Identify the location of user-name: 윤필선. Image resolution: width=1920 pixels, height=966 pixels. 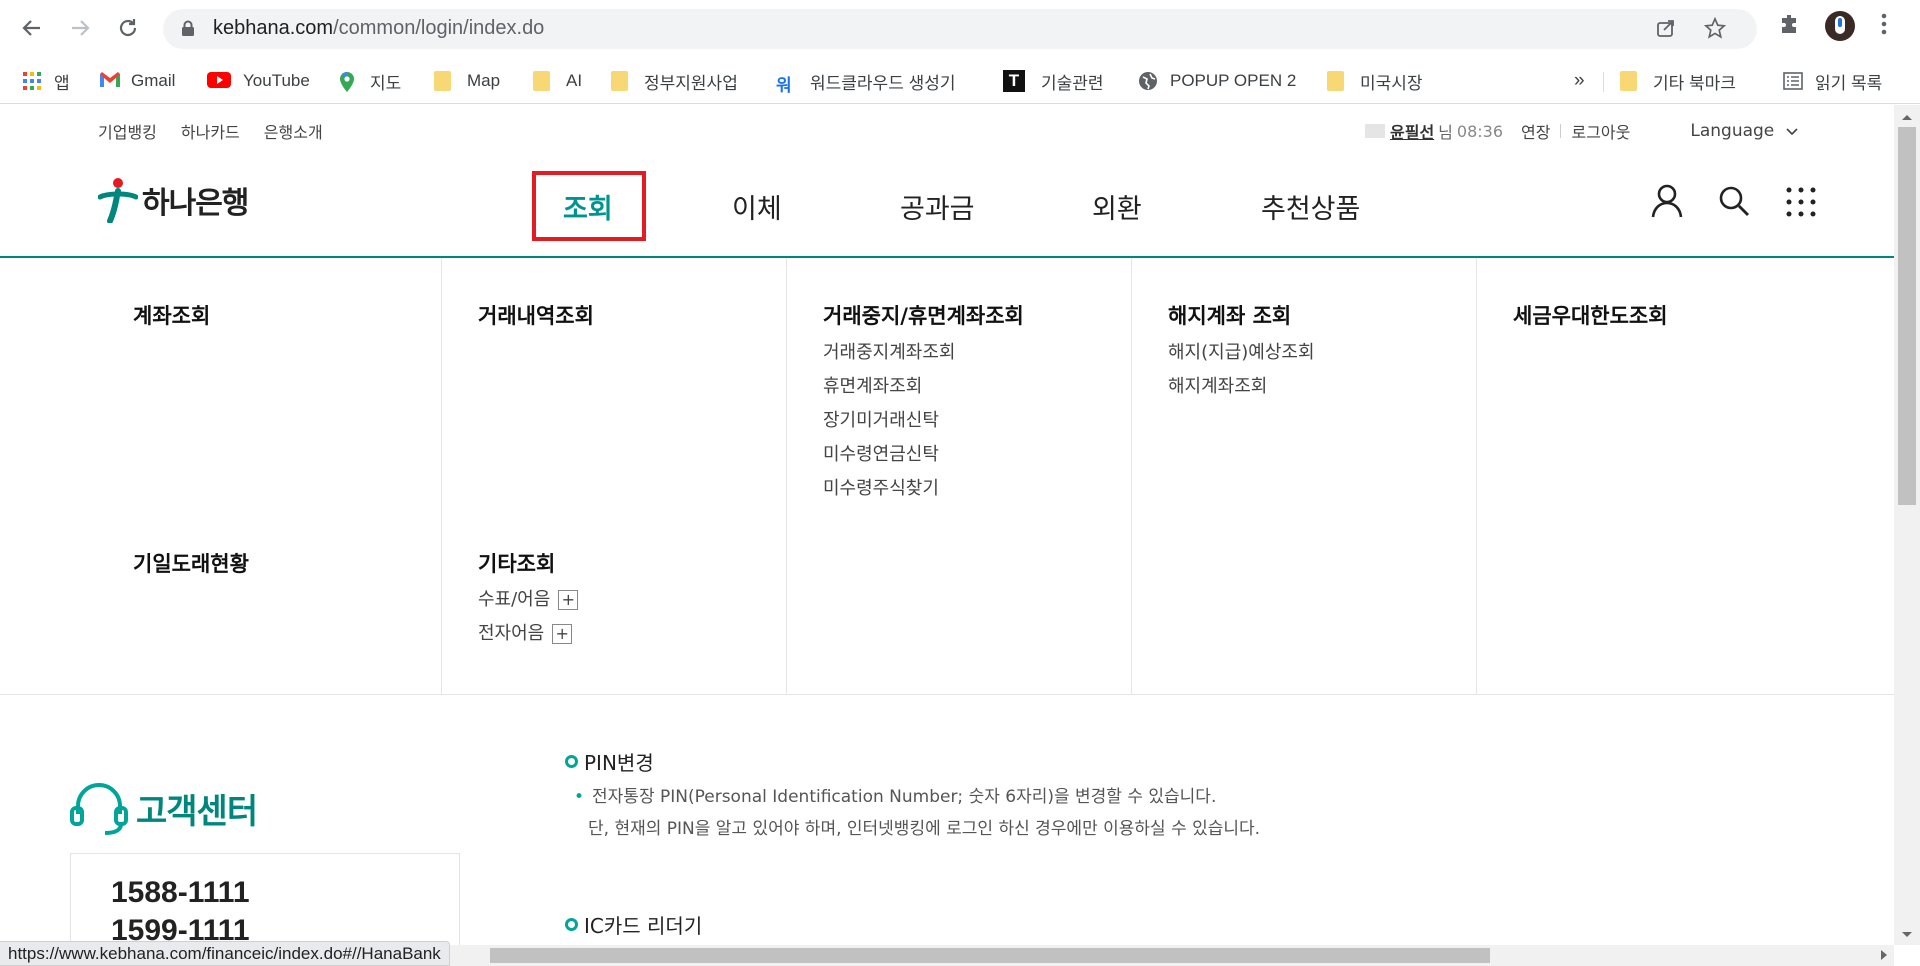
(1412, 132).